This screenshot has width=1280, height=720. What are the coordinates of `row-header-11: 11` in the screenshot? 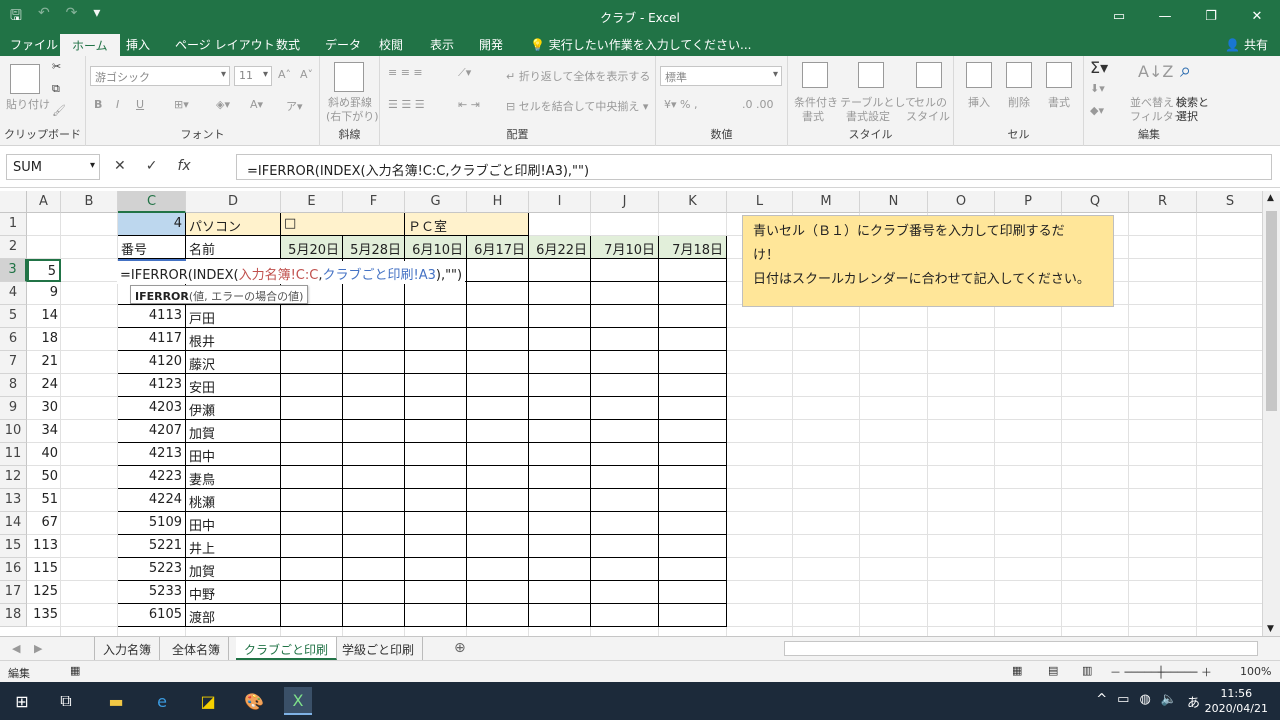 It's located at (13, 454).